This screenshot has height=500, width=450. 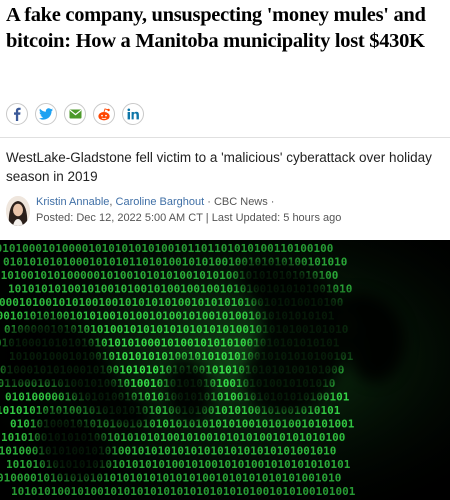 What do you see at coordinates (239, 202) in the screenshot?
I see `source-label: · CBC News ·` at bounding box center [239, 202].